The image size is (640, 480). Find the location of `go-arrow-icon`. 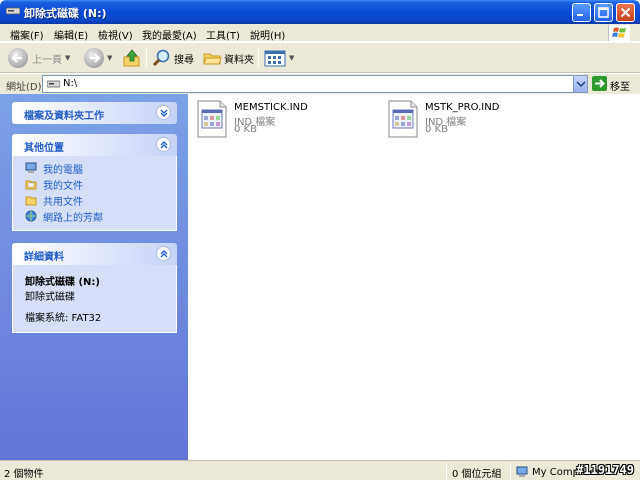

go-arrow-icon is located at coordinates (600, 83).